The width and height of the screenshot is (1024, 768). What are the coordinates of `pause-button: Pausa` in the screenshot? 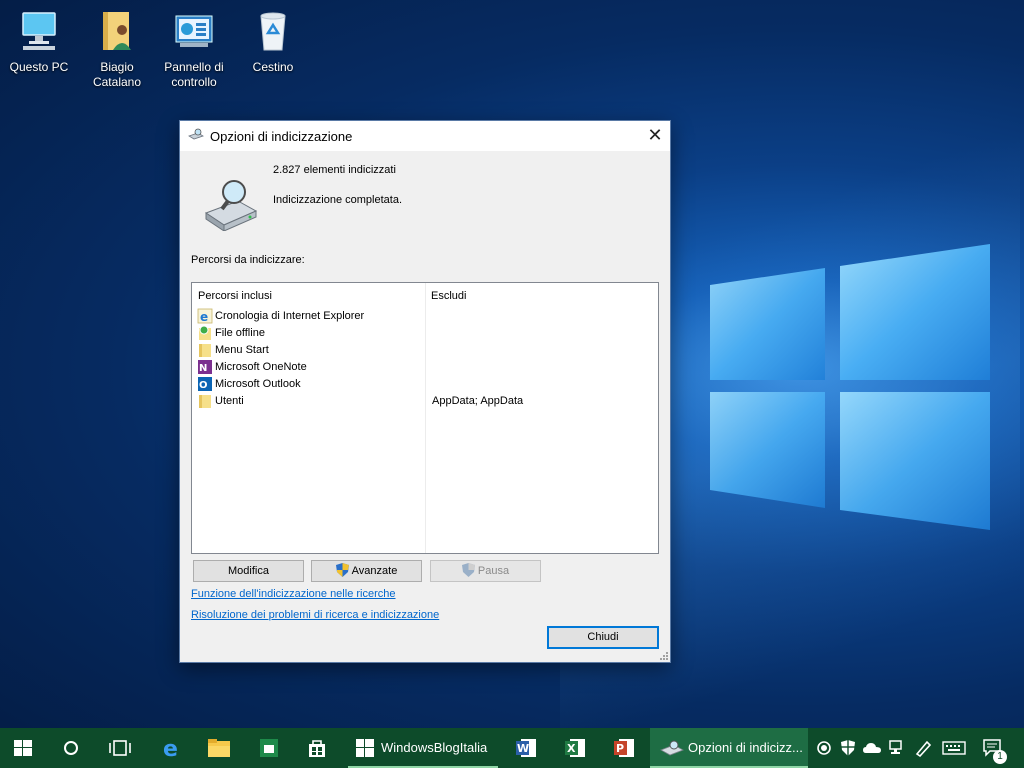 It's located at (485, 571).